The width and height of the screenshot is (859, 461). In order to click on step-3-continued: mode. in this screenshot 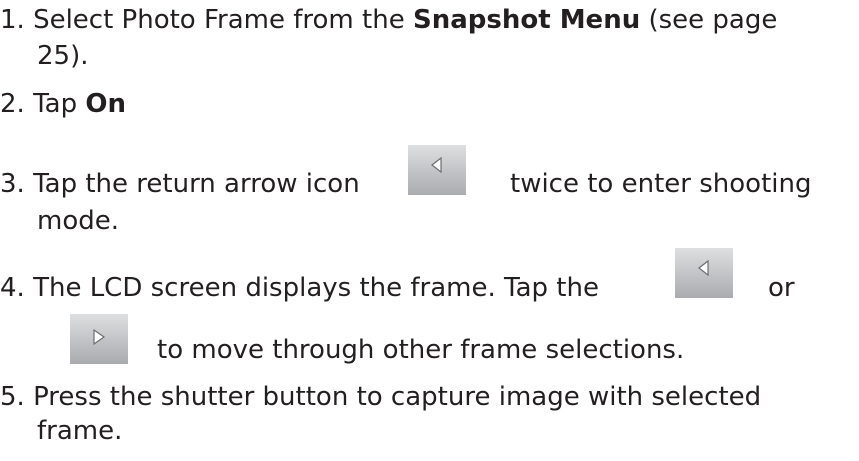, I will do `click(78, 221)`.